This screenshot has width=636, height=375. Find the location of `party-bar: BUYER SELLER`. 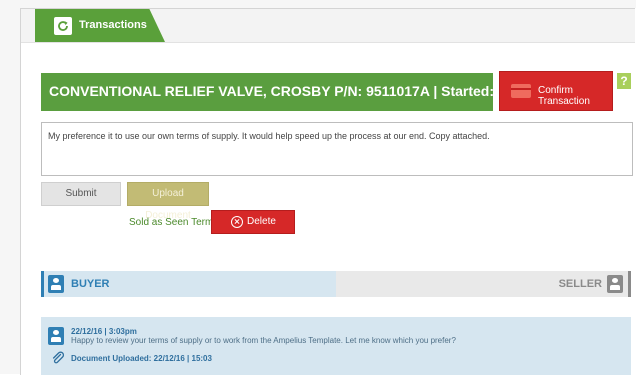

party-bar: BUYER SELLER is located at coordinates (336, 284).